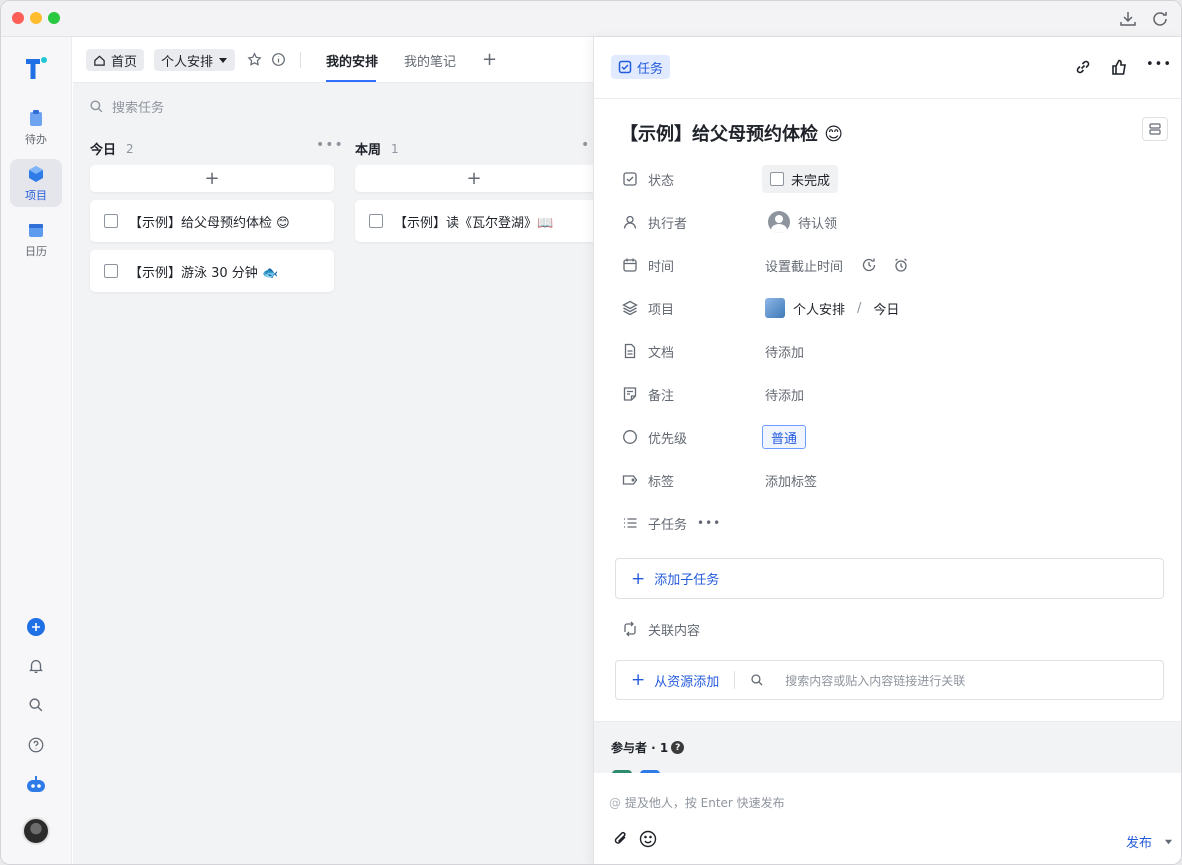  I want to click on priority-value: 普通, so click(784, 437).